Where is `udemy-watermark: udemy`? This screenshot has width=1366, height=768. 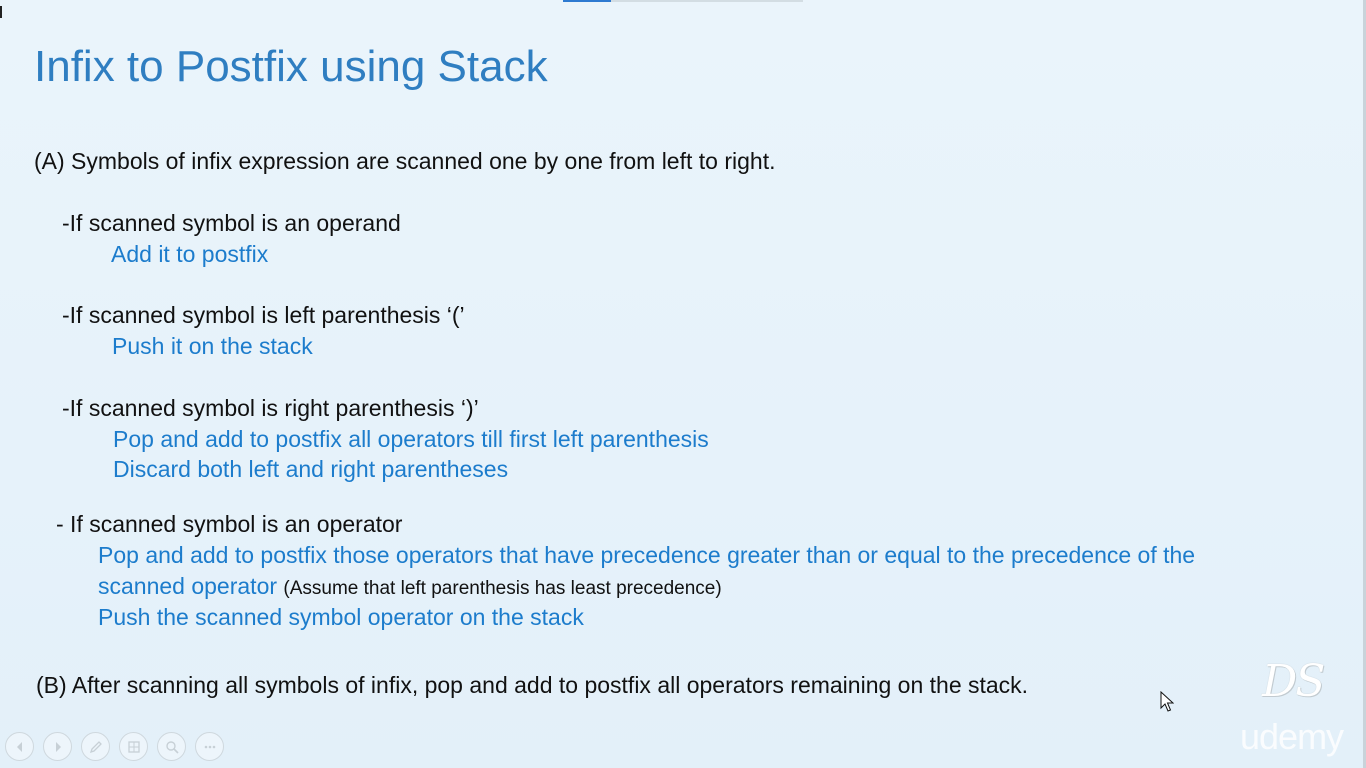
udemy-watermark: udemy is located at coordinates (1292, 736).